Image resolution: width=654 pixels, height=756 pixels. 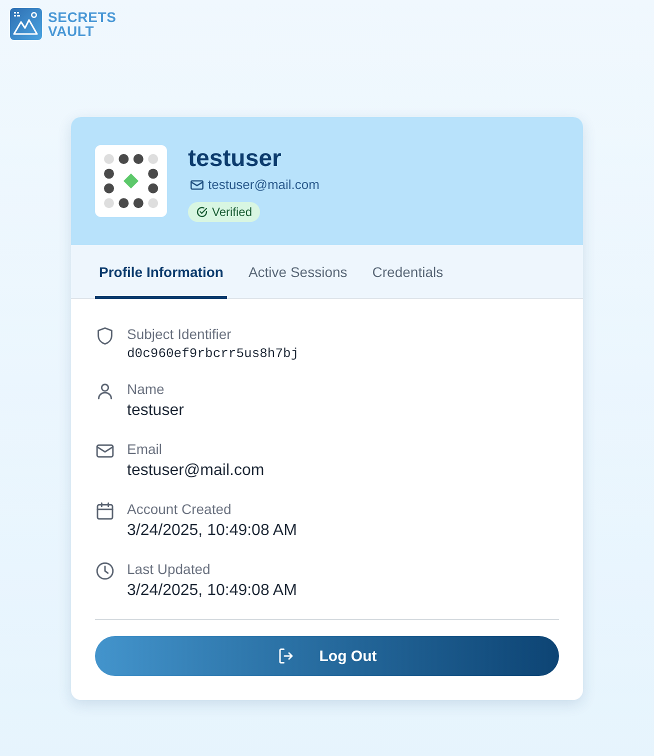 What do you see at coordinates (169, 569) in the screenshot?
I see `field-label: Last Updated` at bounding box center [169, 569].